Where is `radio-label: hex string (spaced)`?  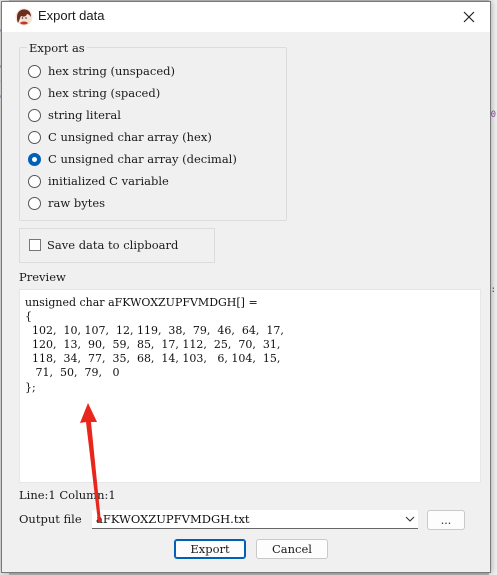
radio-label: hex string (spaced) is located at coordinates (104, 93).